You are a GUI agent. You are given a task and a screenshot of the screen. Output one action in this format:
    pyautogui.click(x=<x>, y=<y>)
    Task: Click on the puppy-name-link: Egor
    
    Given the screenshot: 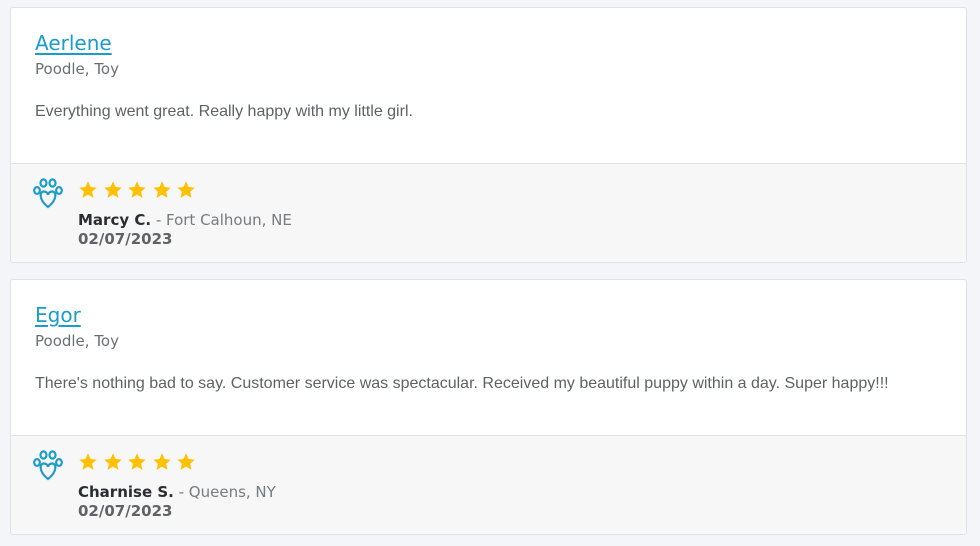 What is the action you would take?
    pyautogui.click(x=58, y=315)
    